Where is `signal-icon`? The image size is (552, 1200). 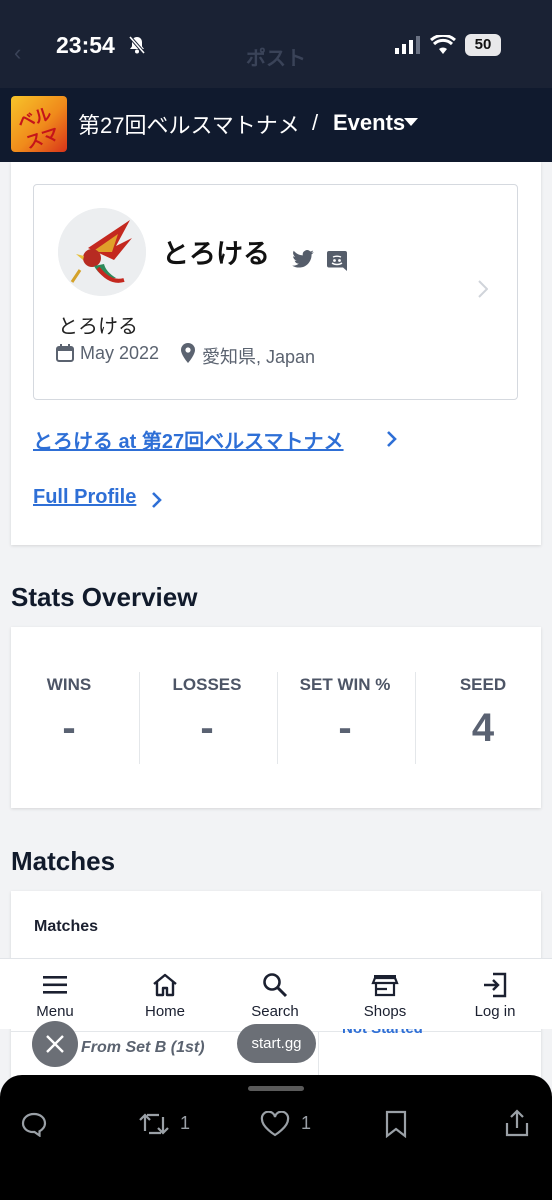 signal-icon is located at coordinates (407, 45).